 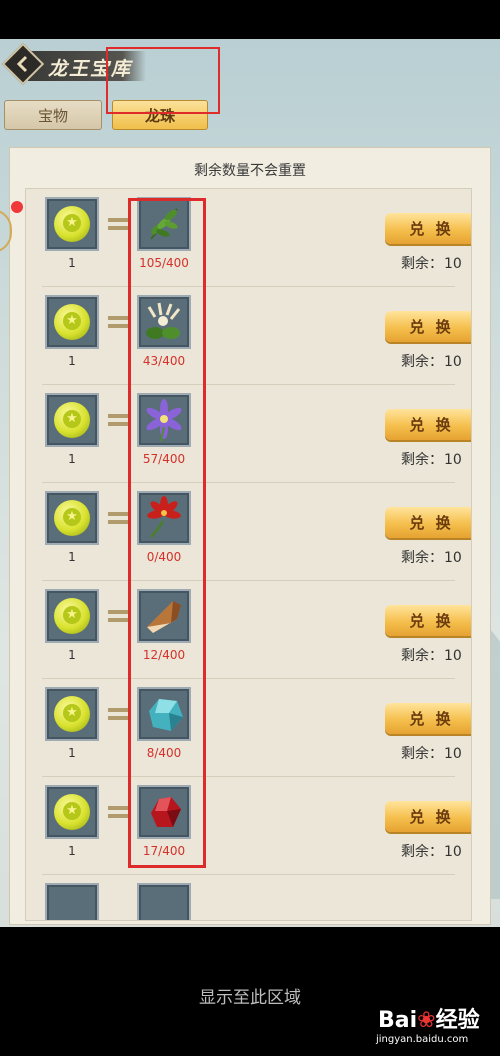 I want to click on notification-dot, so click(x=17, y=207).